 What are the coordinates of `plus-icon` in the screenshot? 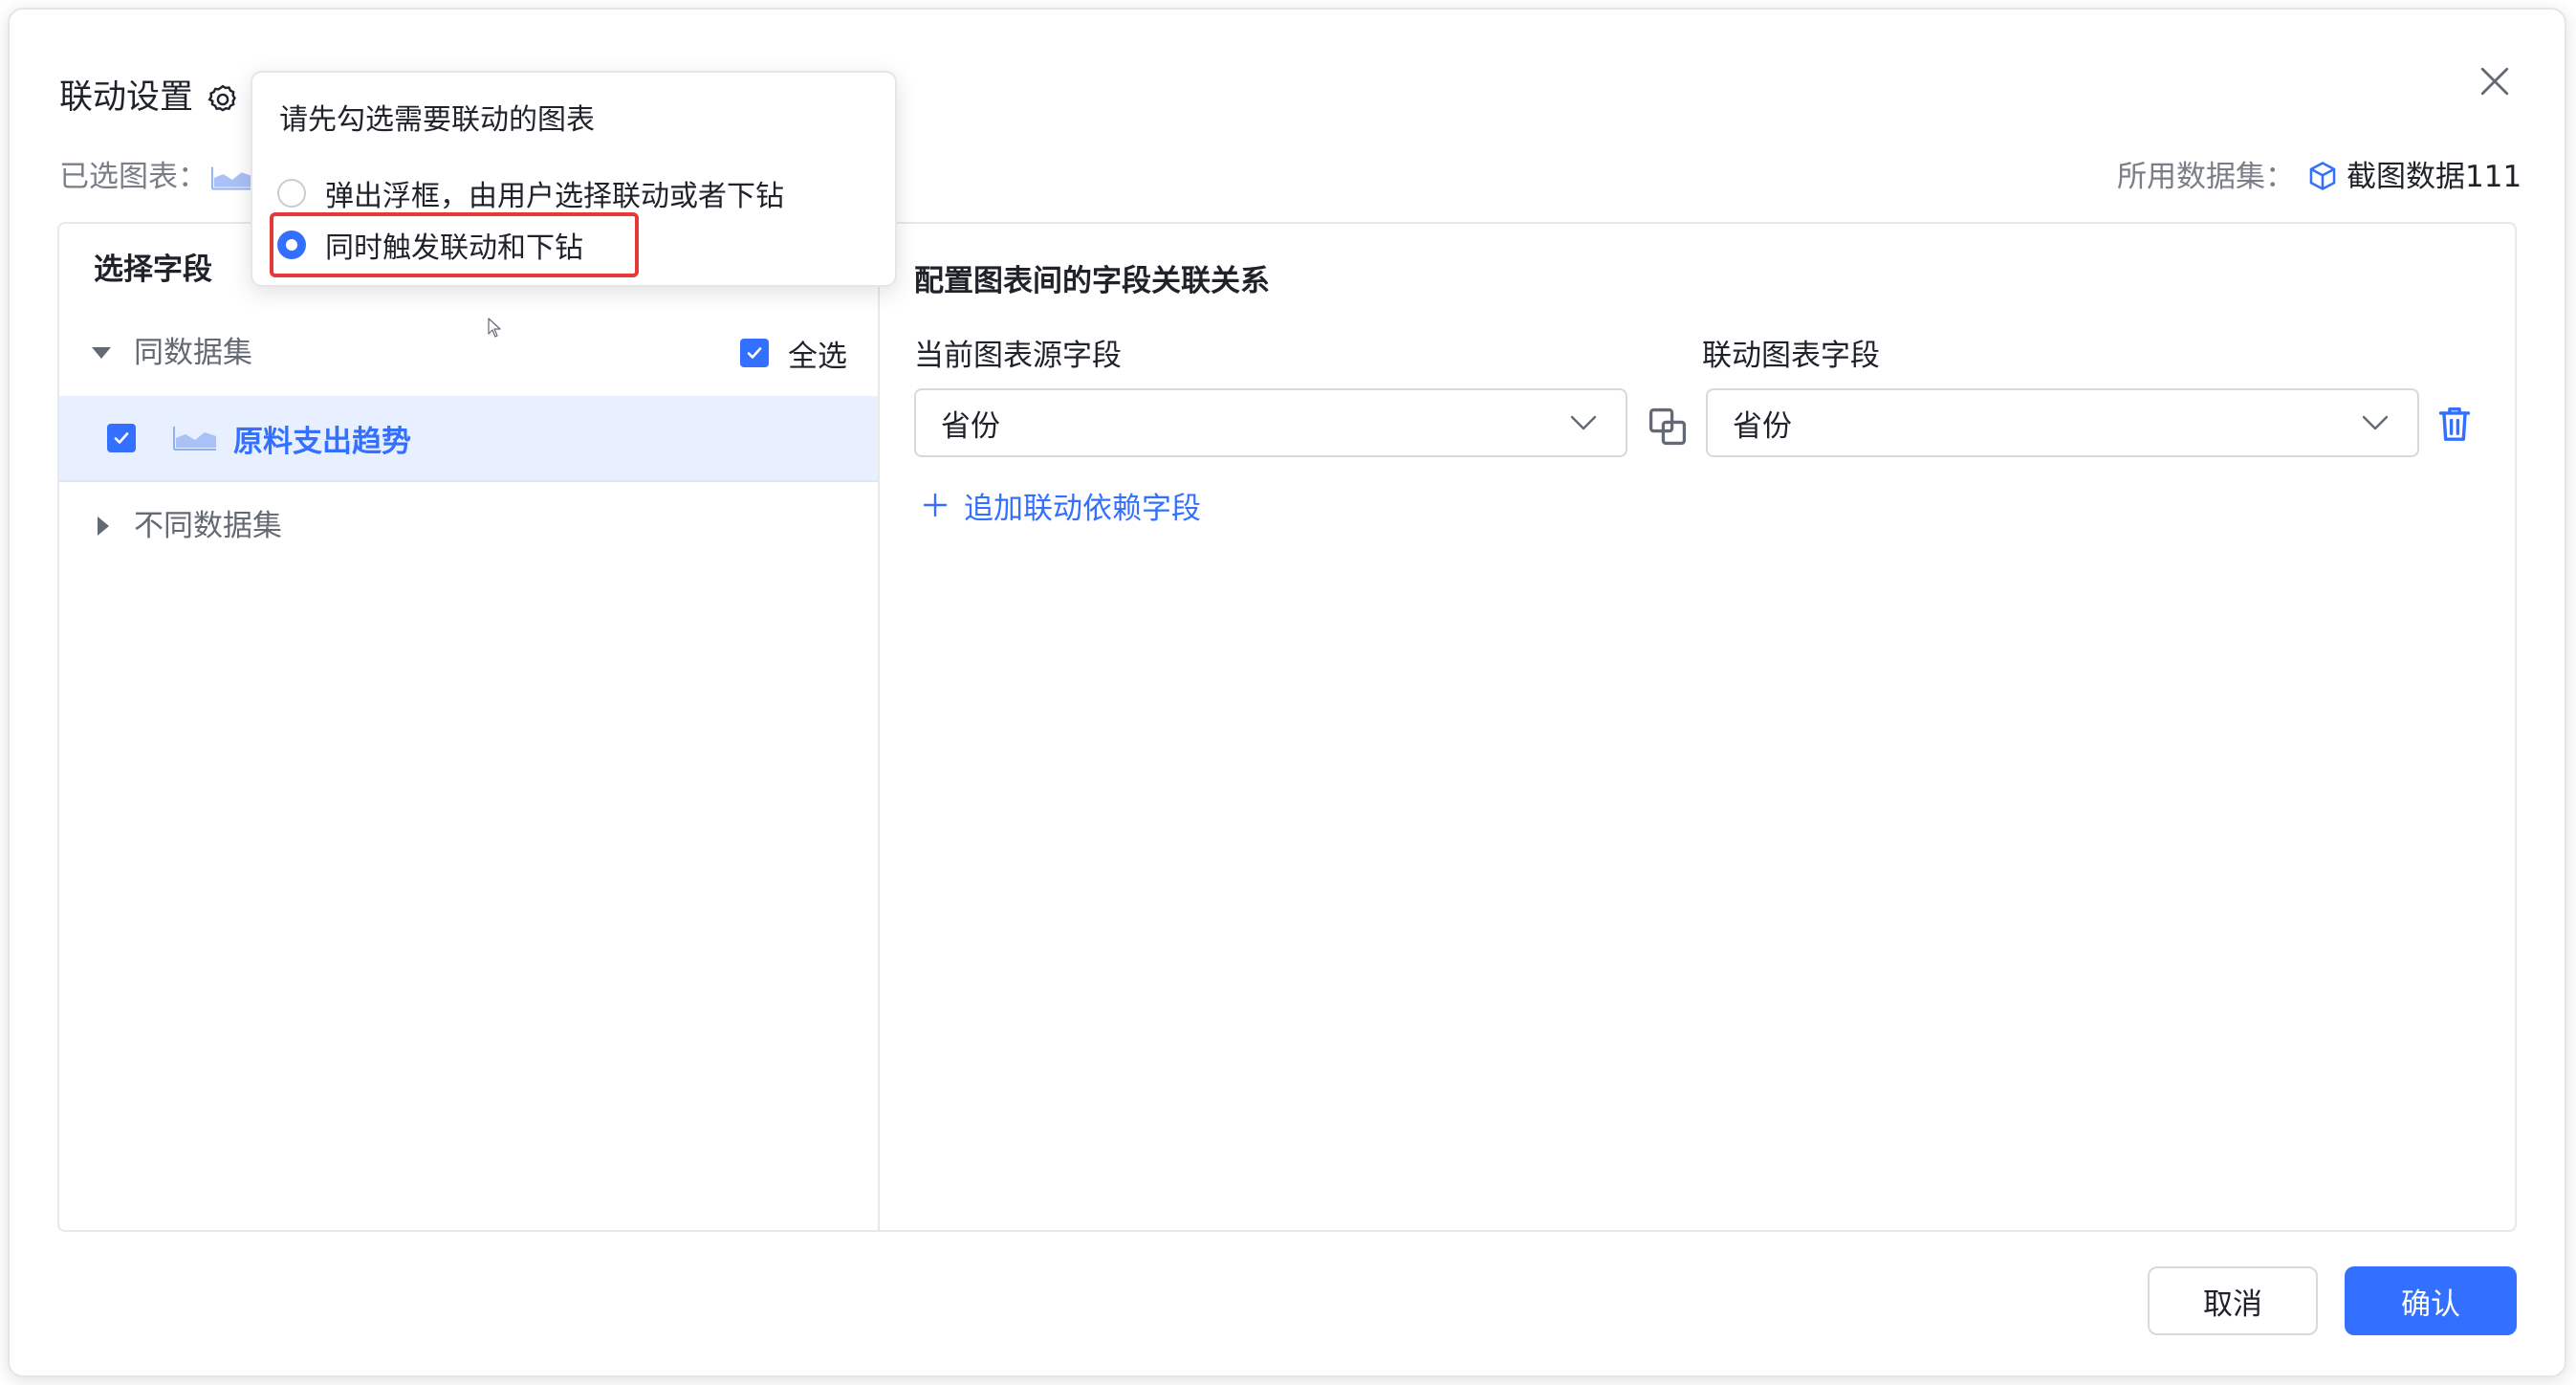 It's located at (935, 505).